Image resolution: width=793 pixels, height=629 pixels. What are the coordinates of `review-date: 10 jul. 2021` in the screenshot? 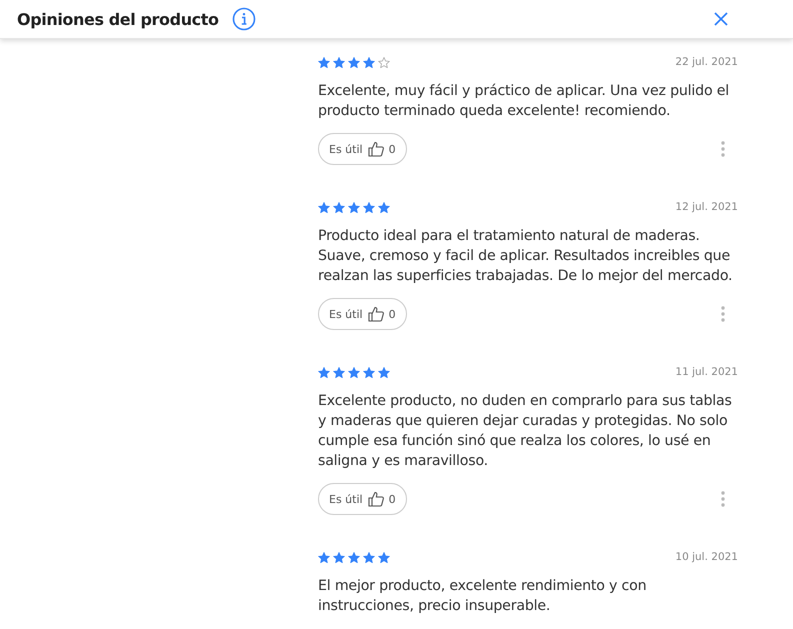 It's located at (706, 557).